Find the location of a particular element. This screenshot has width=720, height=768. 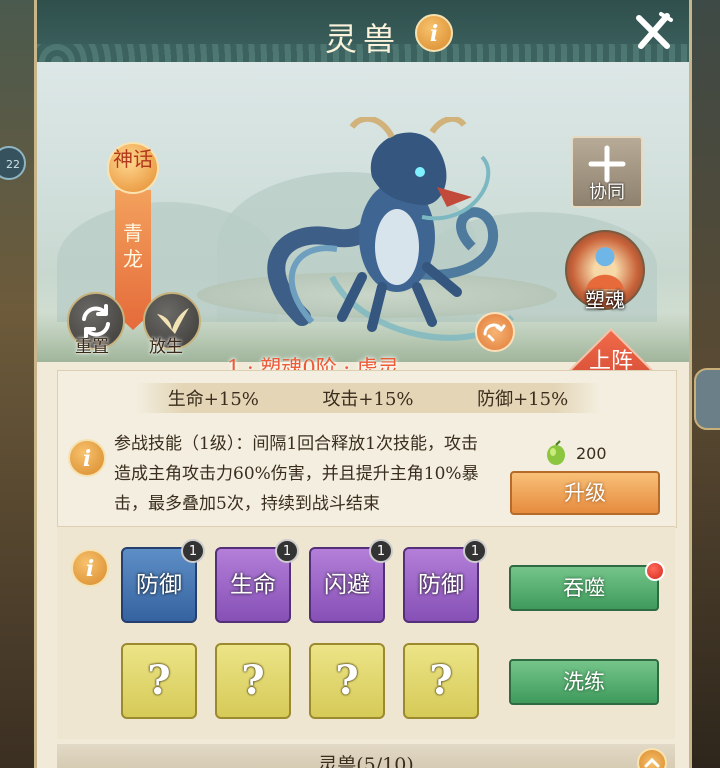

refine-button: 洗练 is located at coordinates (584, 682).